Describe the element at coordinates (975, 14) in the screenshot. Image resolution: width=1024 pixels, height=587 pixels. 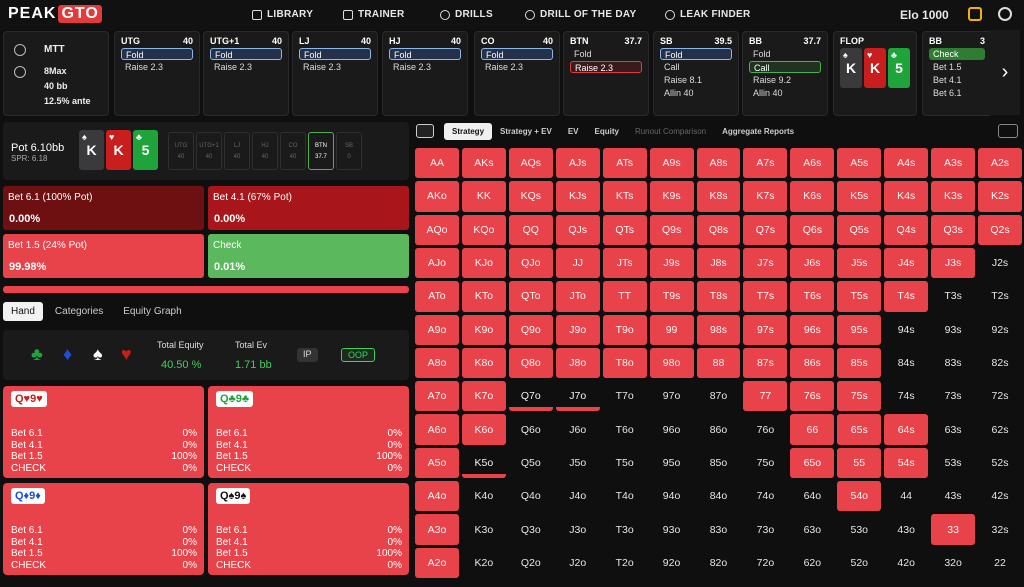
I see `chat-icon` at that location.